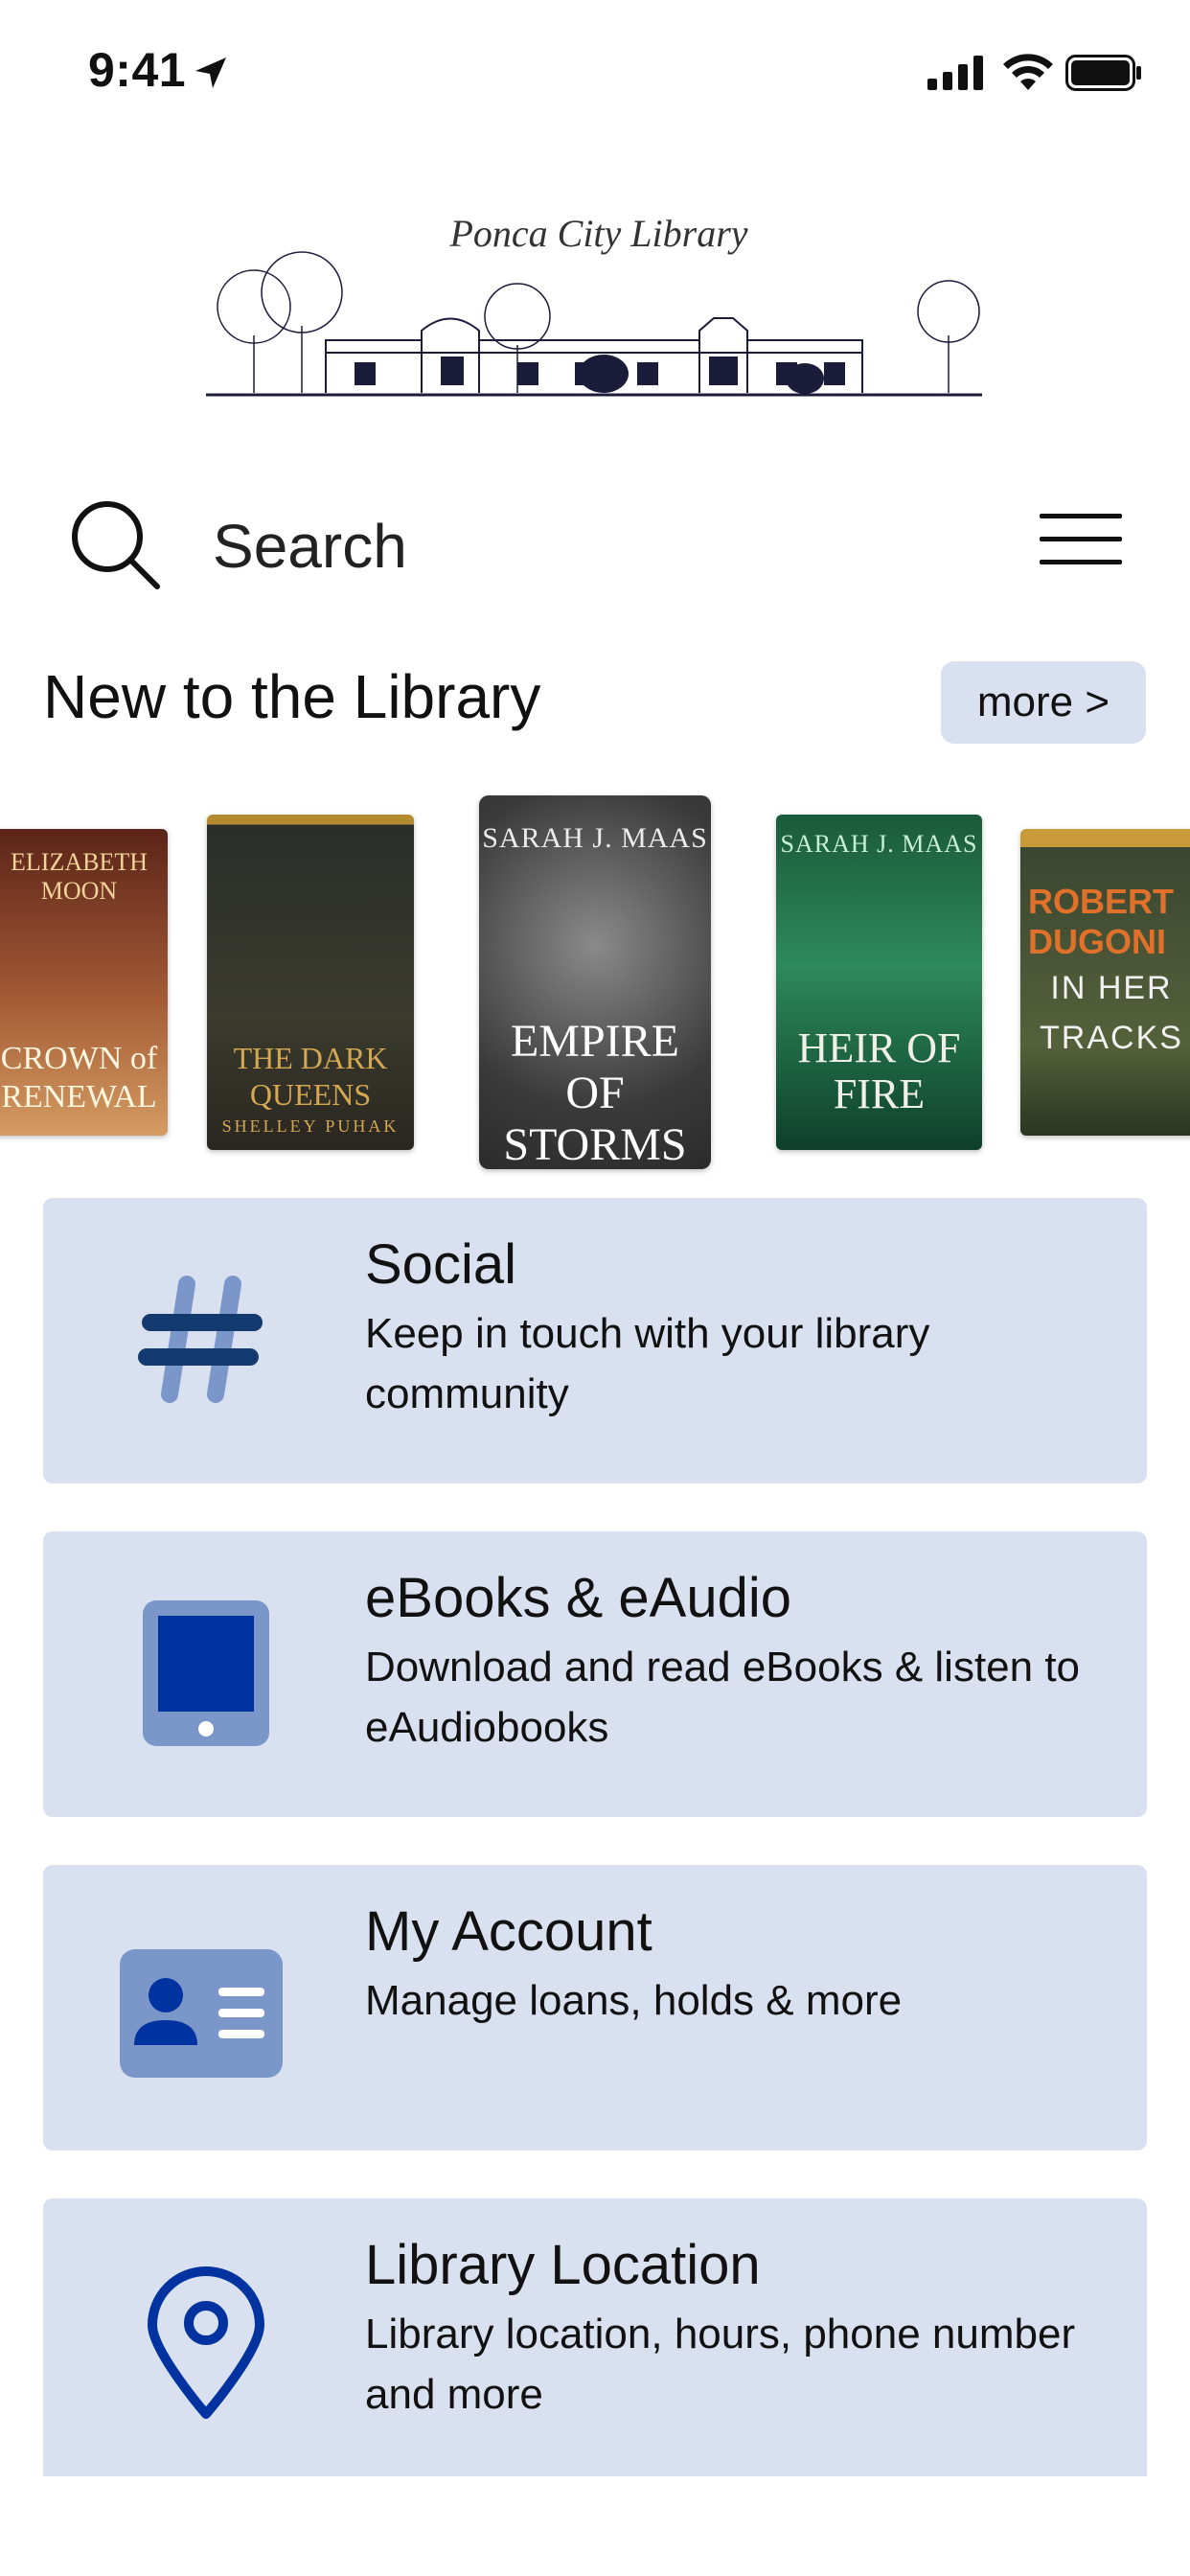 The width and height of the screenshot is (1190, 2576). Describe the element at coordinates (441, 1264) in the screenshot. I see `menu-card-title: Social` at that location.